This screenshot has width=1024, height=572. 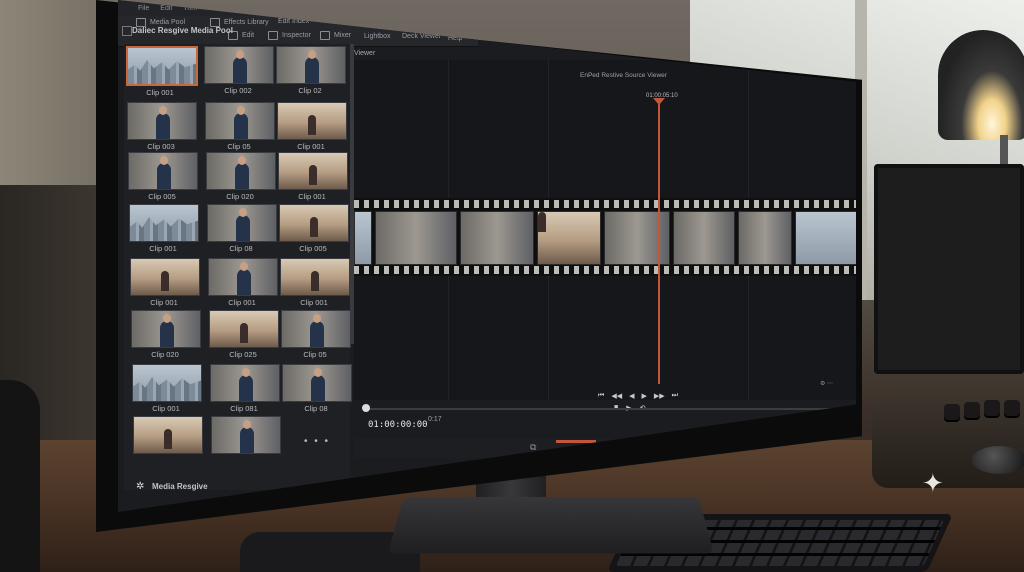 I want to click on transport-button: ◀, so click(x=631, y=396).